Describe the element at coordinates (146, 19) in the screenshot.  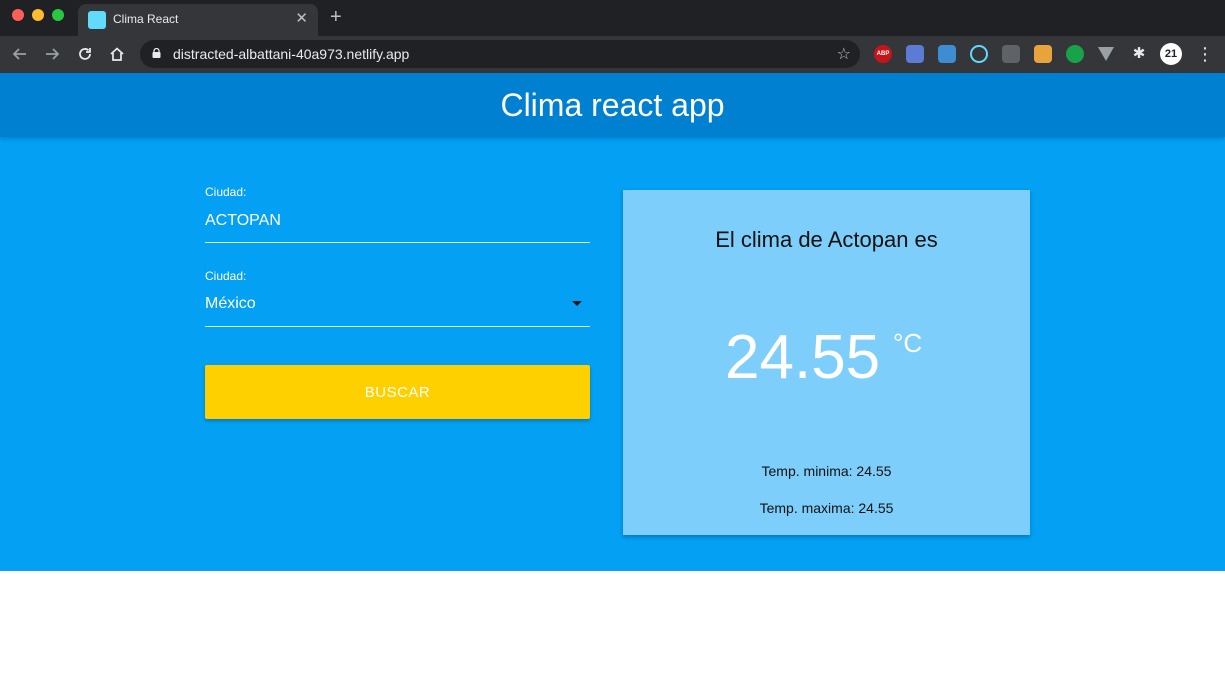
I see `tab-title: Clima React` at that location.